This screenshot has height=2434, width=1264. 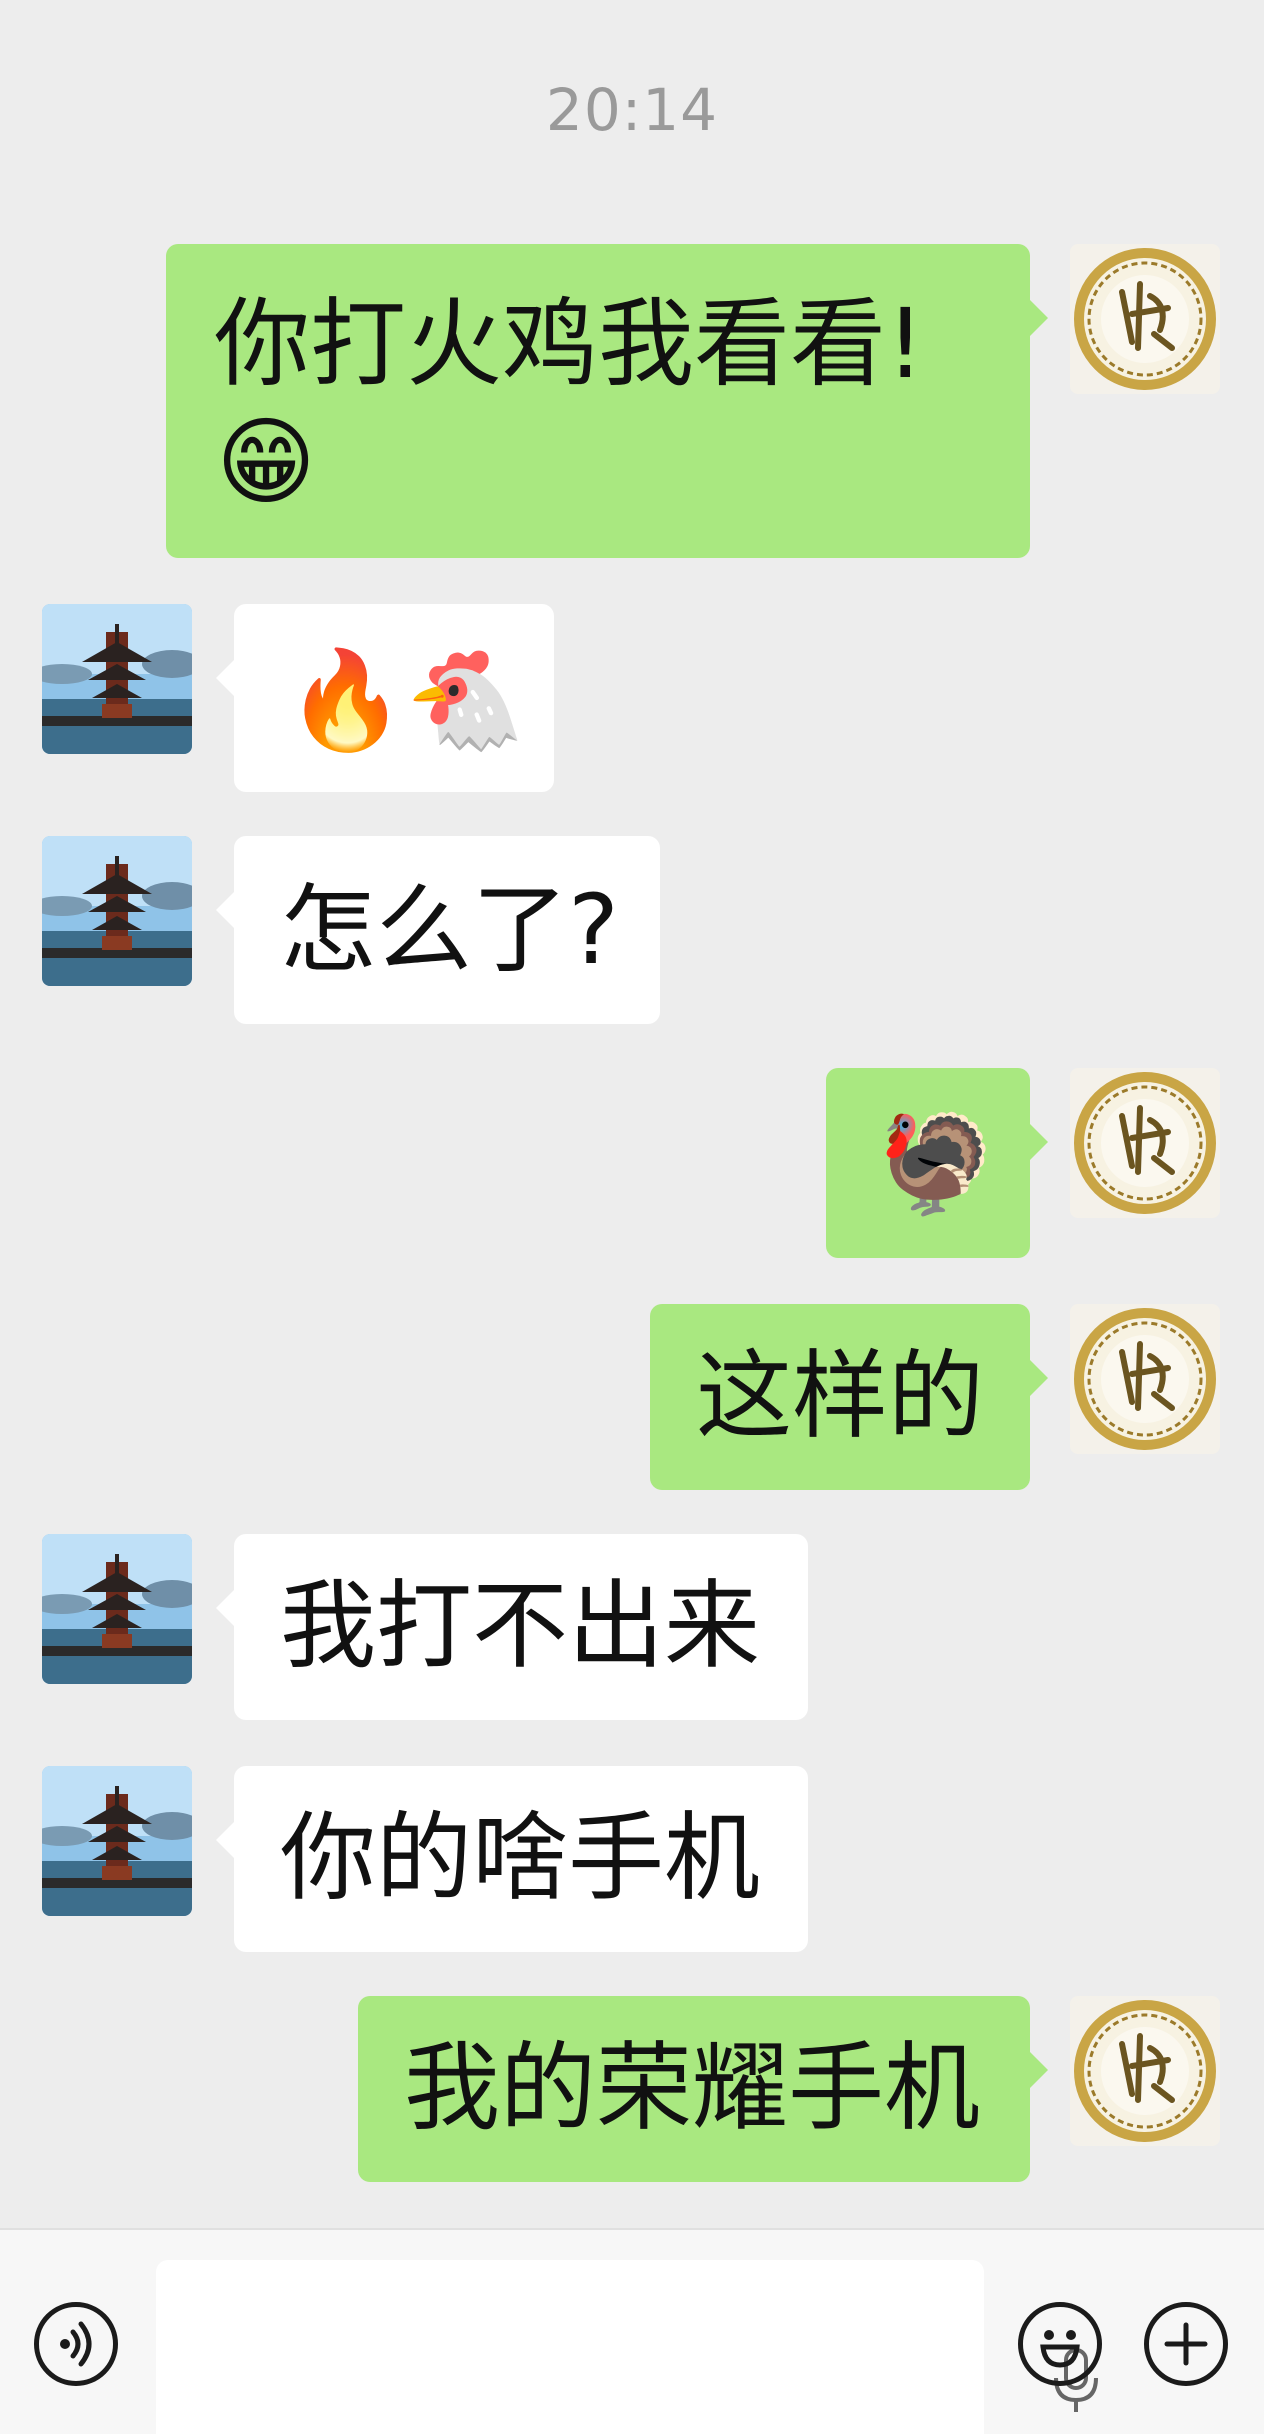 I want to click on message-bubble: 🔥🐔, so click(x=385, y=698).